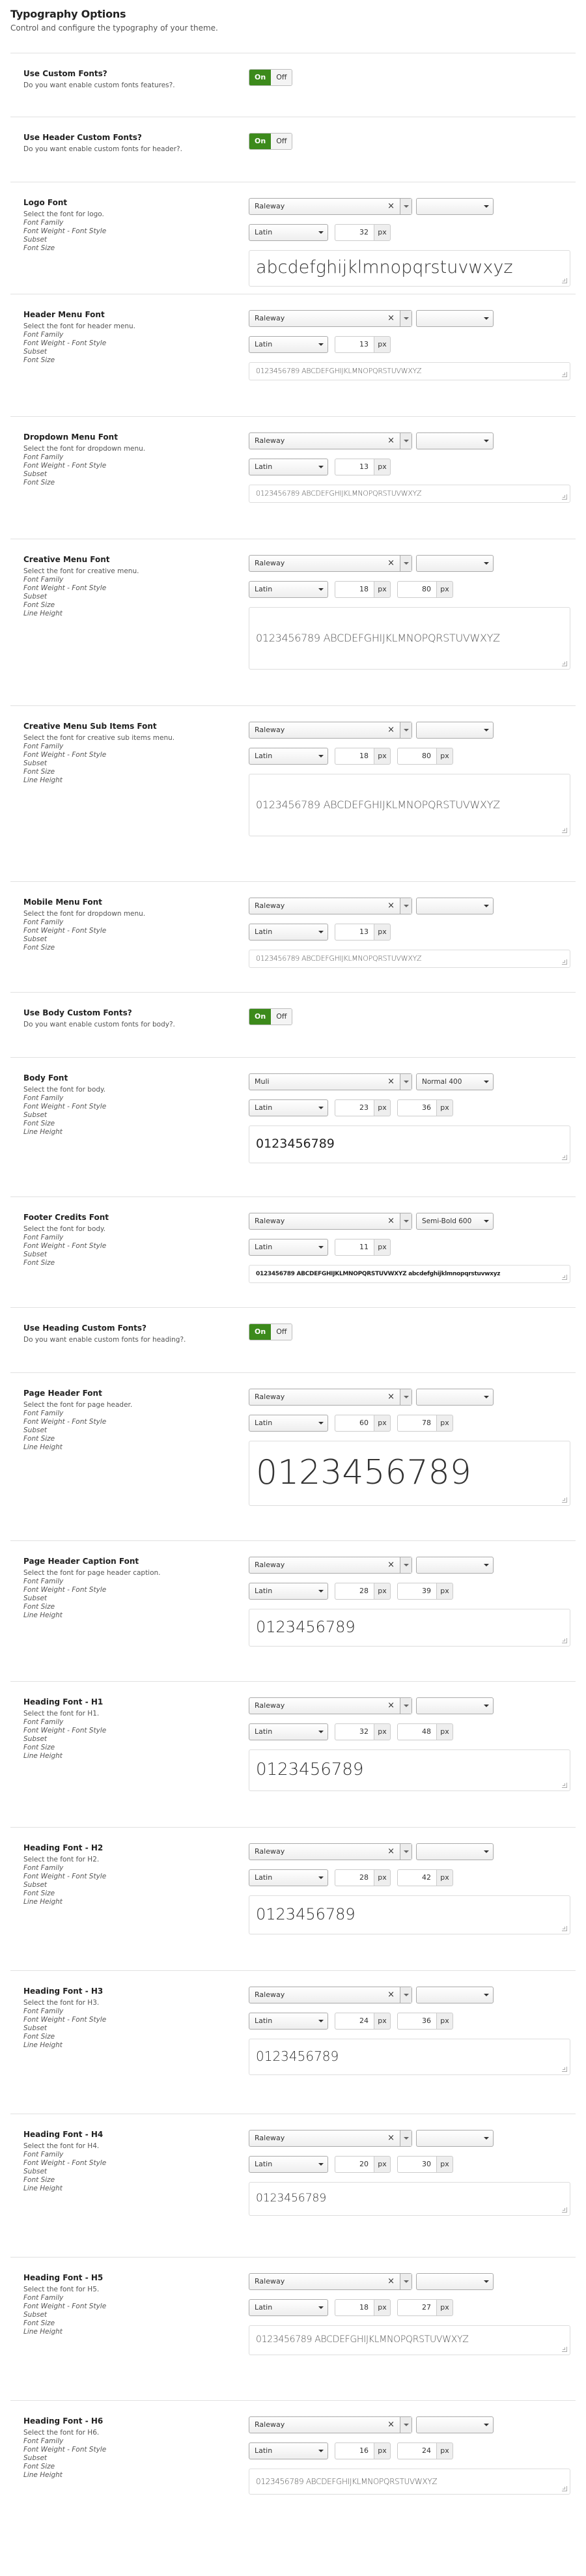  I want to click on use-custom-fonts-toggle: On Off, so click(271, 77).